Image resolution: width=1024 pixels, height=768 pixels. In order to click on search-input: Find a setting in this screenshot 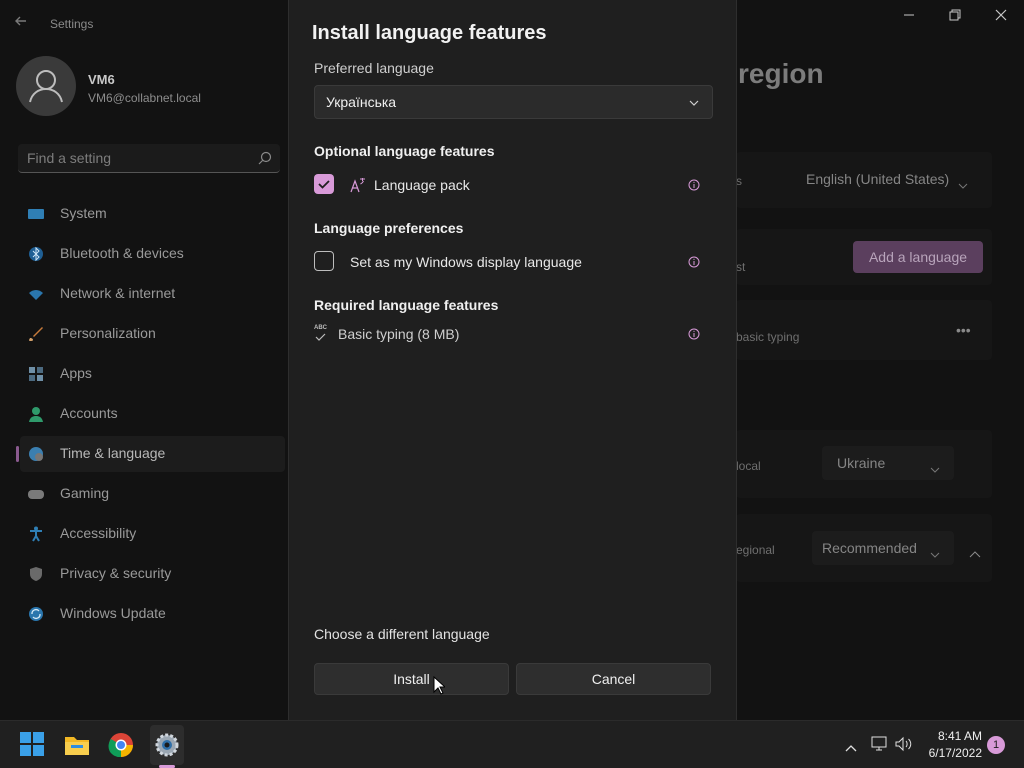, I will do `click(149, 158)`.